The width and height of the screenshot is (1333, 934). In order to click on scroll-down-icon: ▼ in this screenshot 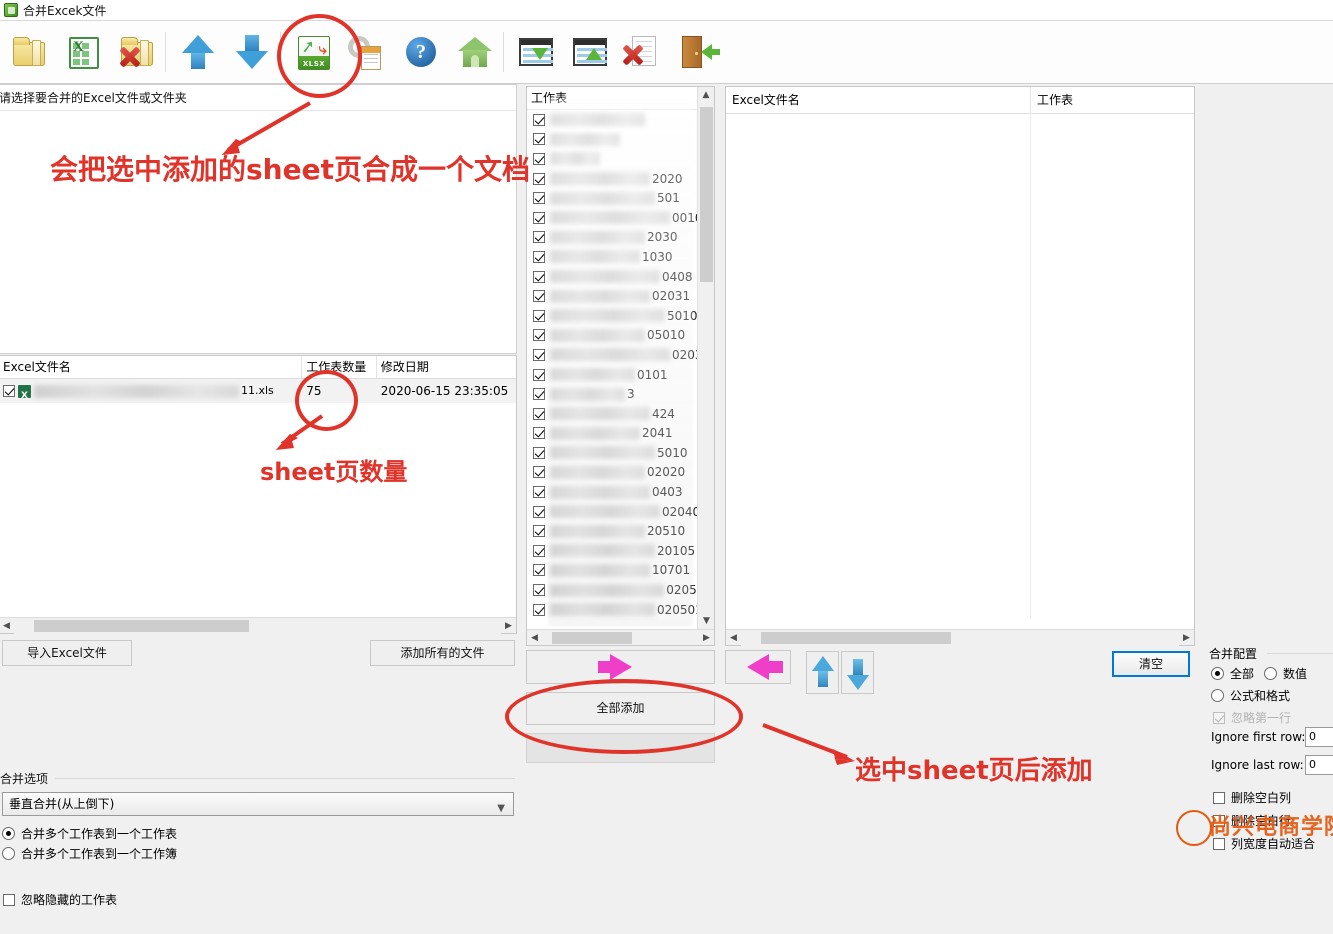, I will do `click(706, 621)`.